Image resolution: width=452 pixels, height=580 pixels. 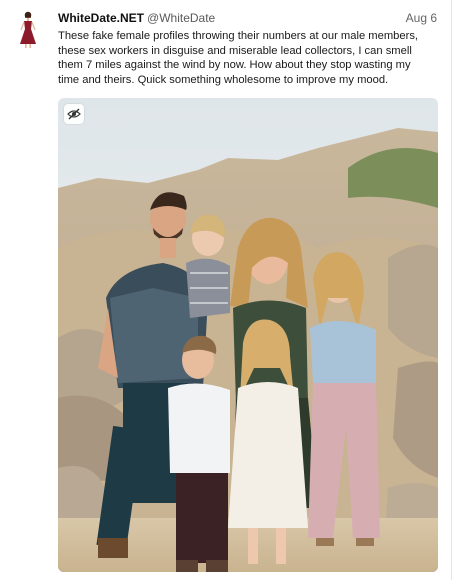 I want to click on avatar, so click(x=28, y=30).